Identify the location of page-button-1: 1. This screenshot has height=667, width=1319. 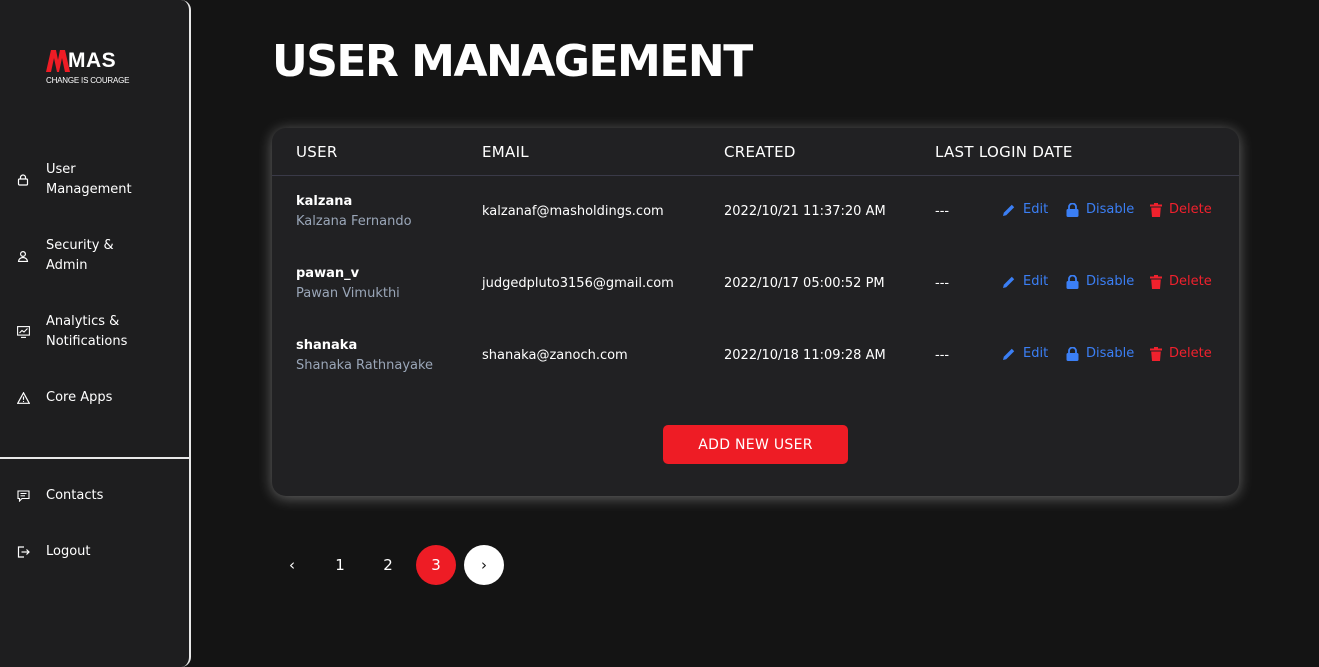
(340, 565).